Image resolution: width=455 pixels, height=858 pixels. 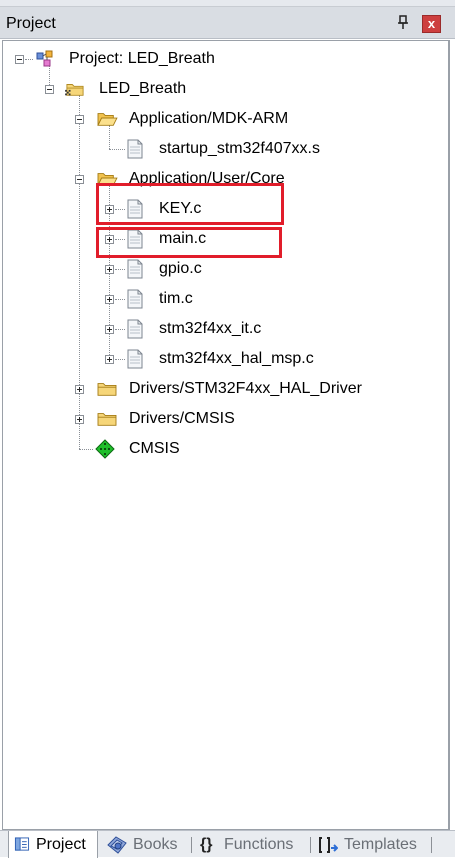 I want to click on tab-books: Books, so click(x=142, y=844).